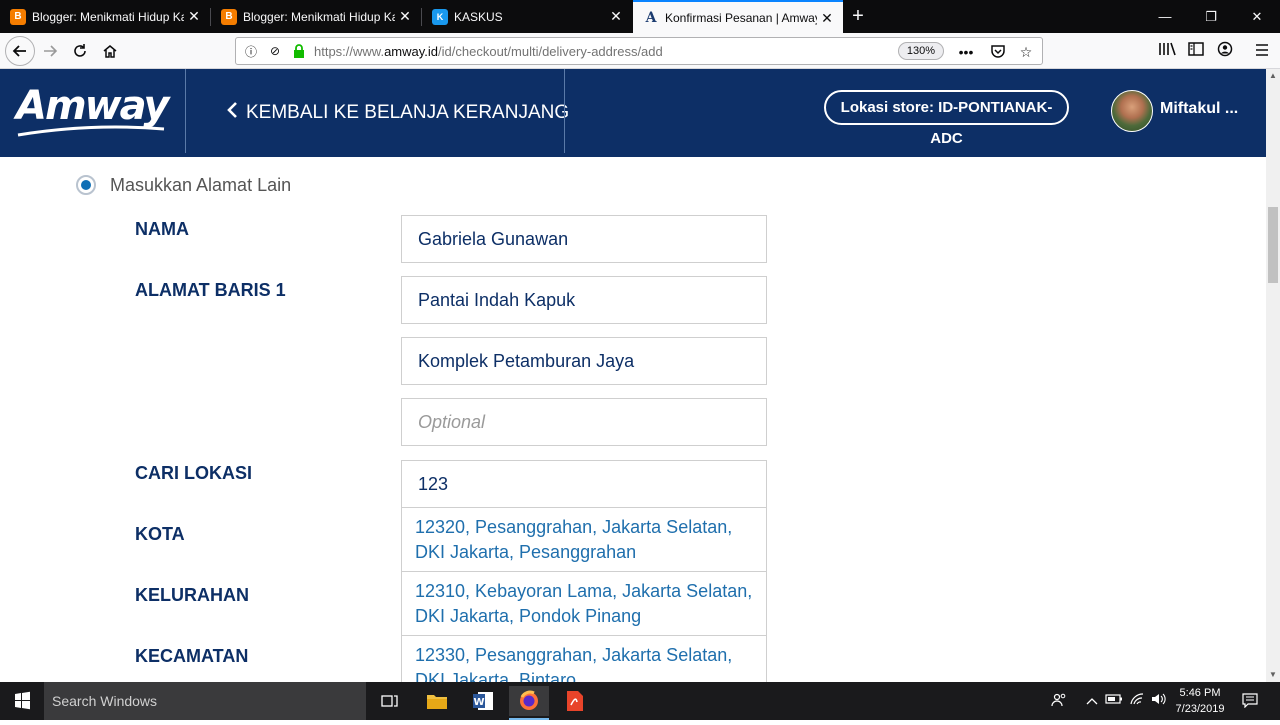 This screenshot has width=1280, height=725. Describe the element at coordinates (232, 113) in the screenshot. I see `chevron-left-icon` at that location.